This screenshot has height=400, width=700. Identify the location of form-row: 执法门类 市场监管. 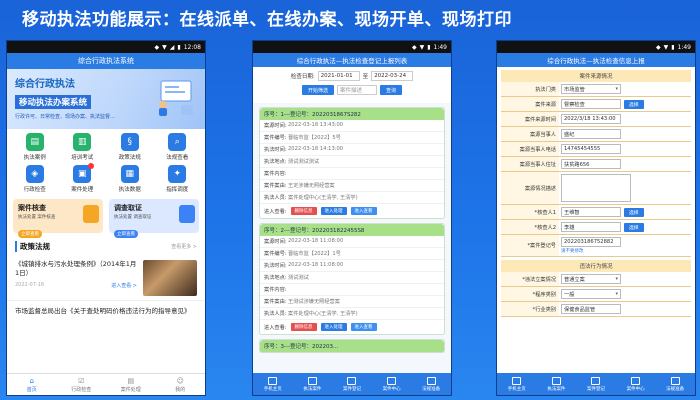
(596, 89).